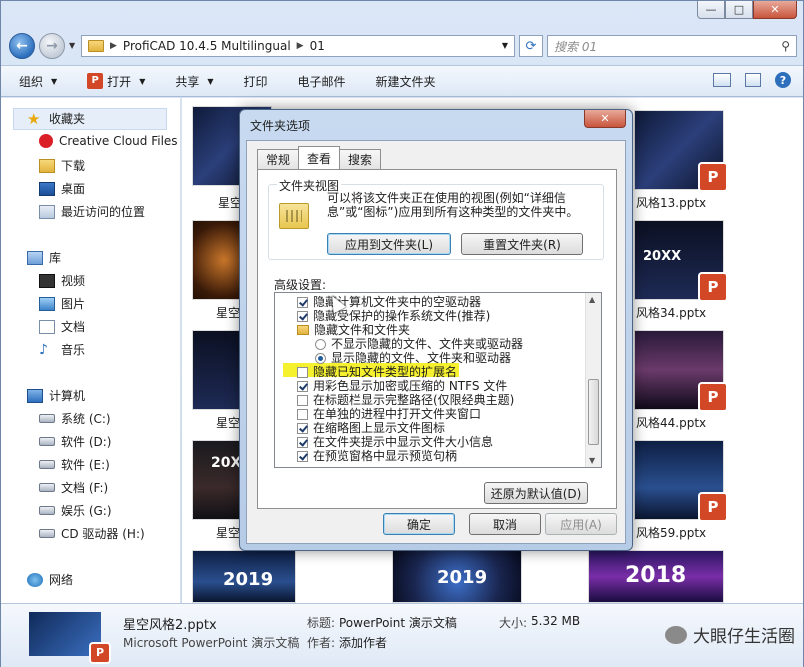 The height and width of the screenshot is (667, 804). What do you see at coordinates (419, 344) in the screenshot?
I see `setting-dont-show-hidden: 不显示隐藏的文件、文件夹或驱动器` at bounding box center [419, 344].